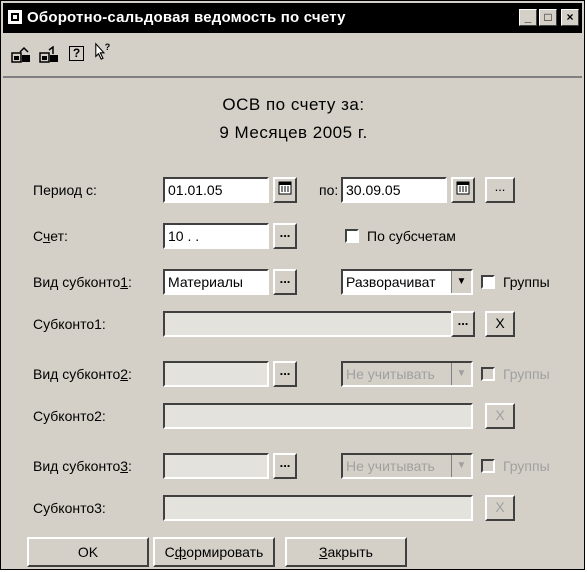  Describe the element at coordinates (216, 374) in the screenshot. I see `sub2-type-input` at that location.